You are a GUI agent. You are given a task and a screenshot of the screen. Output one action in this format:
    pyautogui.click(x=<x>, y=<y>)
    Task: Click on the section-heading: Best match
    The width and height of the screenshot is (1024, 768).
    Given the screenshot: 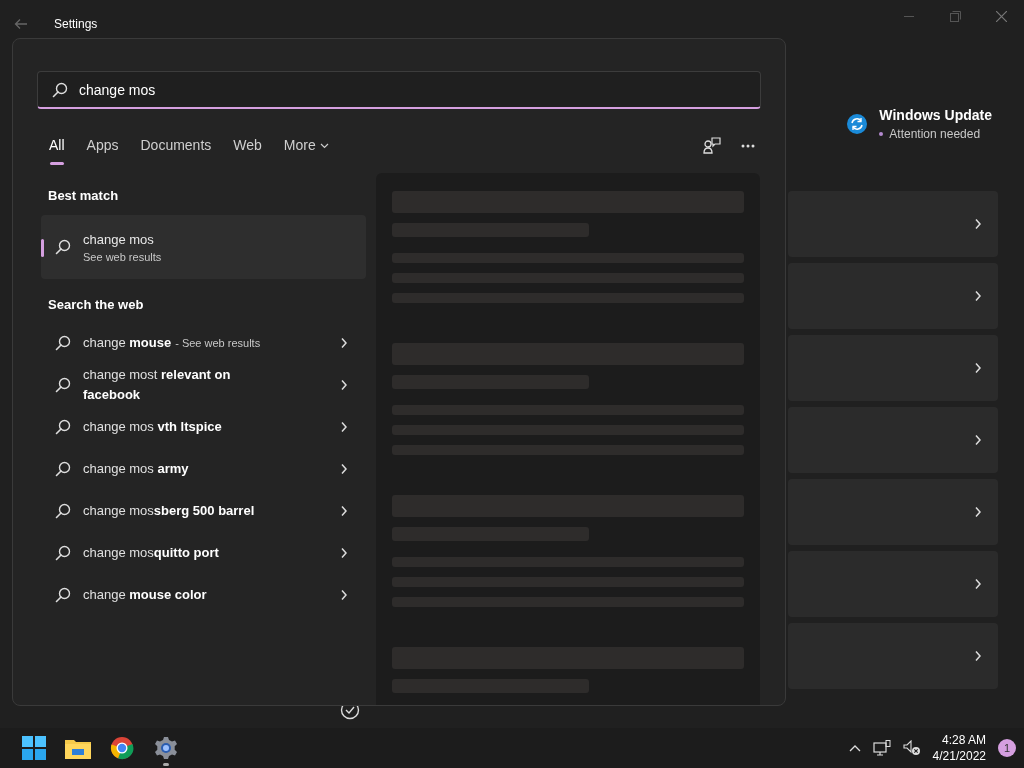 What is the action you would take?
    pyautogui.click(x=84, y=195)
    